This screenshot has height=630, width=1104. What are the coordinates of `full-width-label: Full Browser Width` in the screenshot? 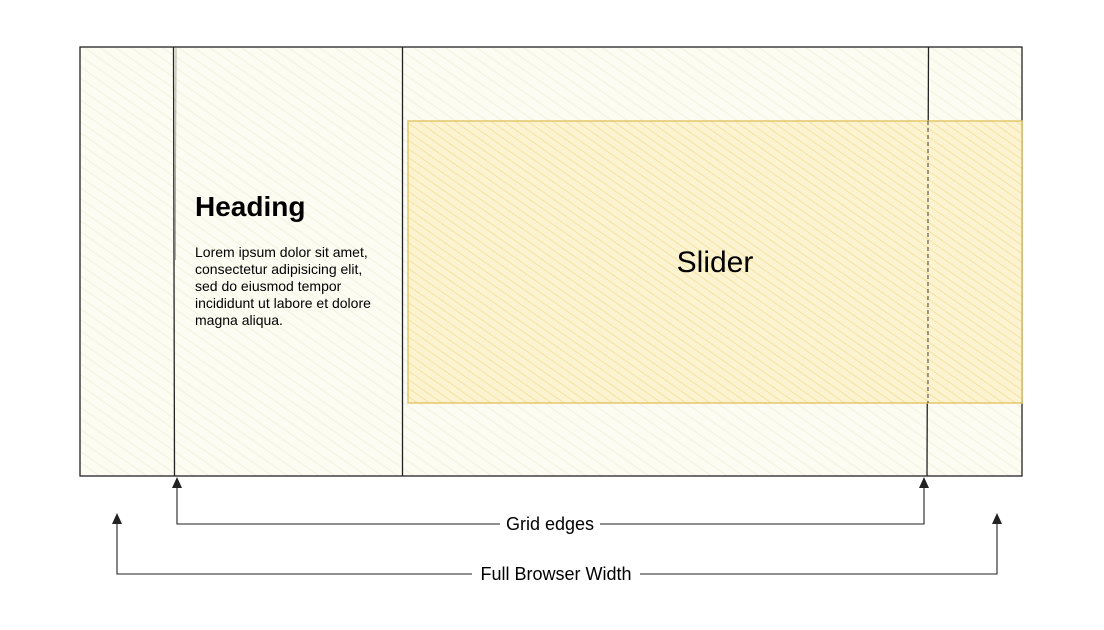 It's located at (555, 574).